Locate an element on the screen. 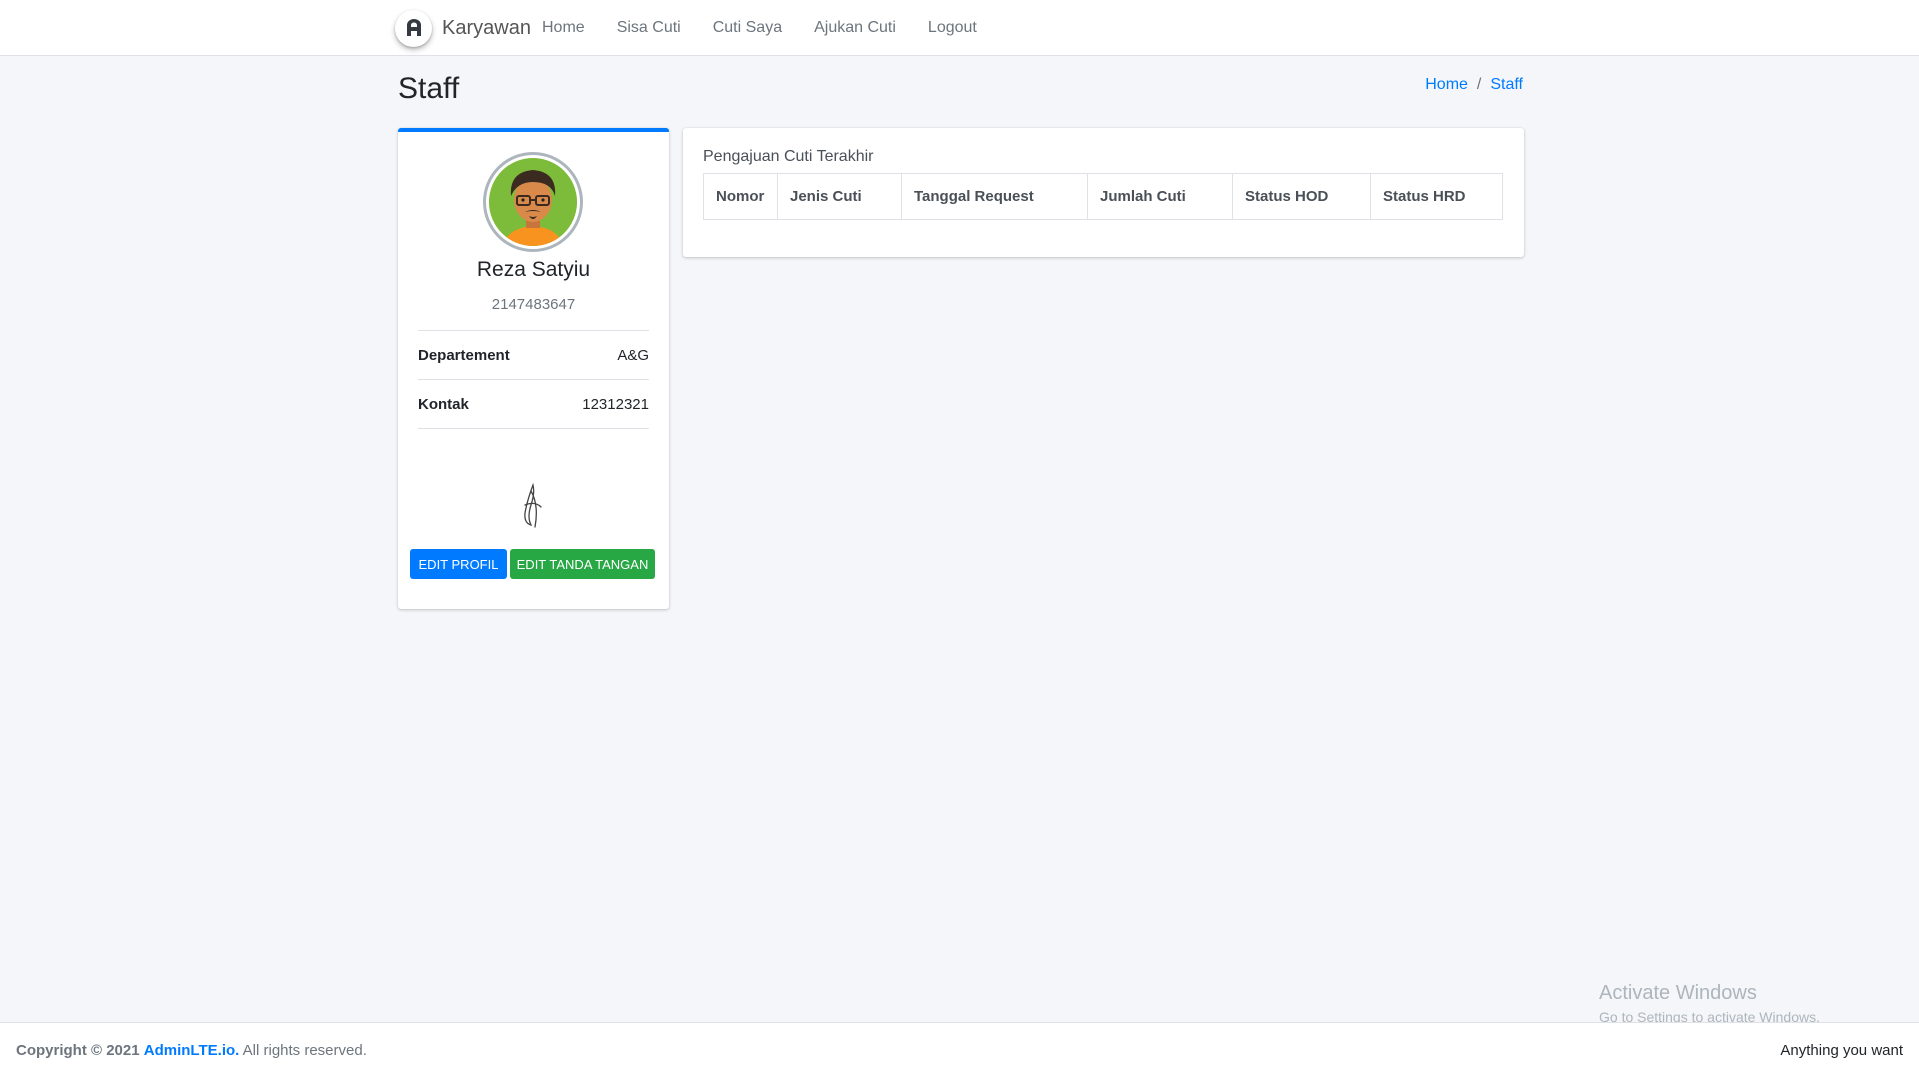  footer-rights: All rights reserved. is located at coordinates (304, 1050).